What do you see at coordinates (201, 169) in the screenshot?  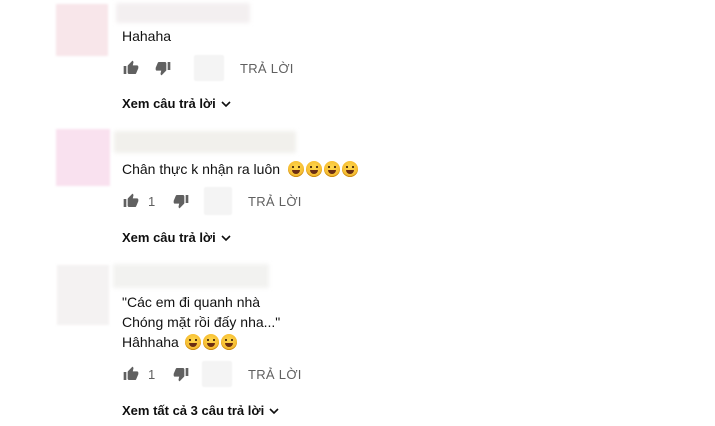 I see `comment-line: Chân thực k nhận ra luôn` at bounding box center [201, 169].